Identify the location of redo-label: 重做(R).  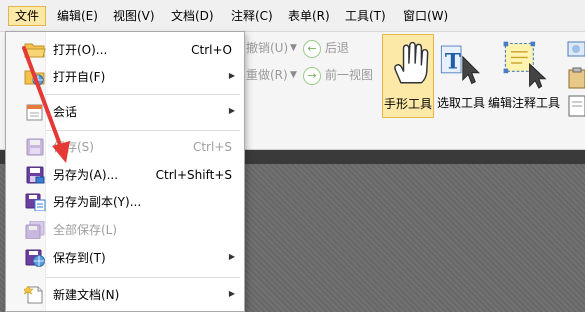
(267, 75).